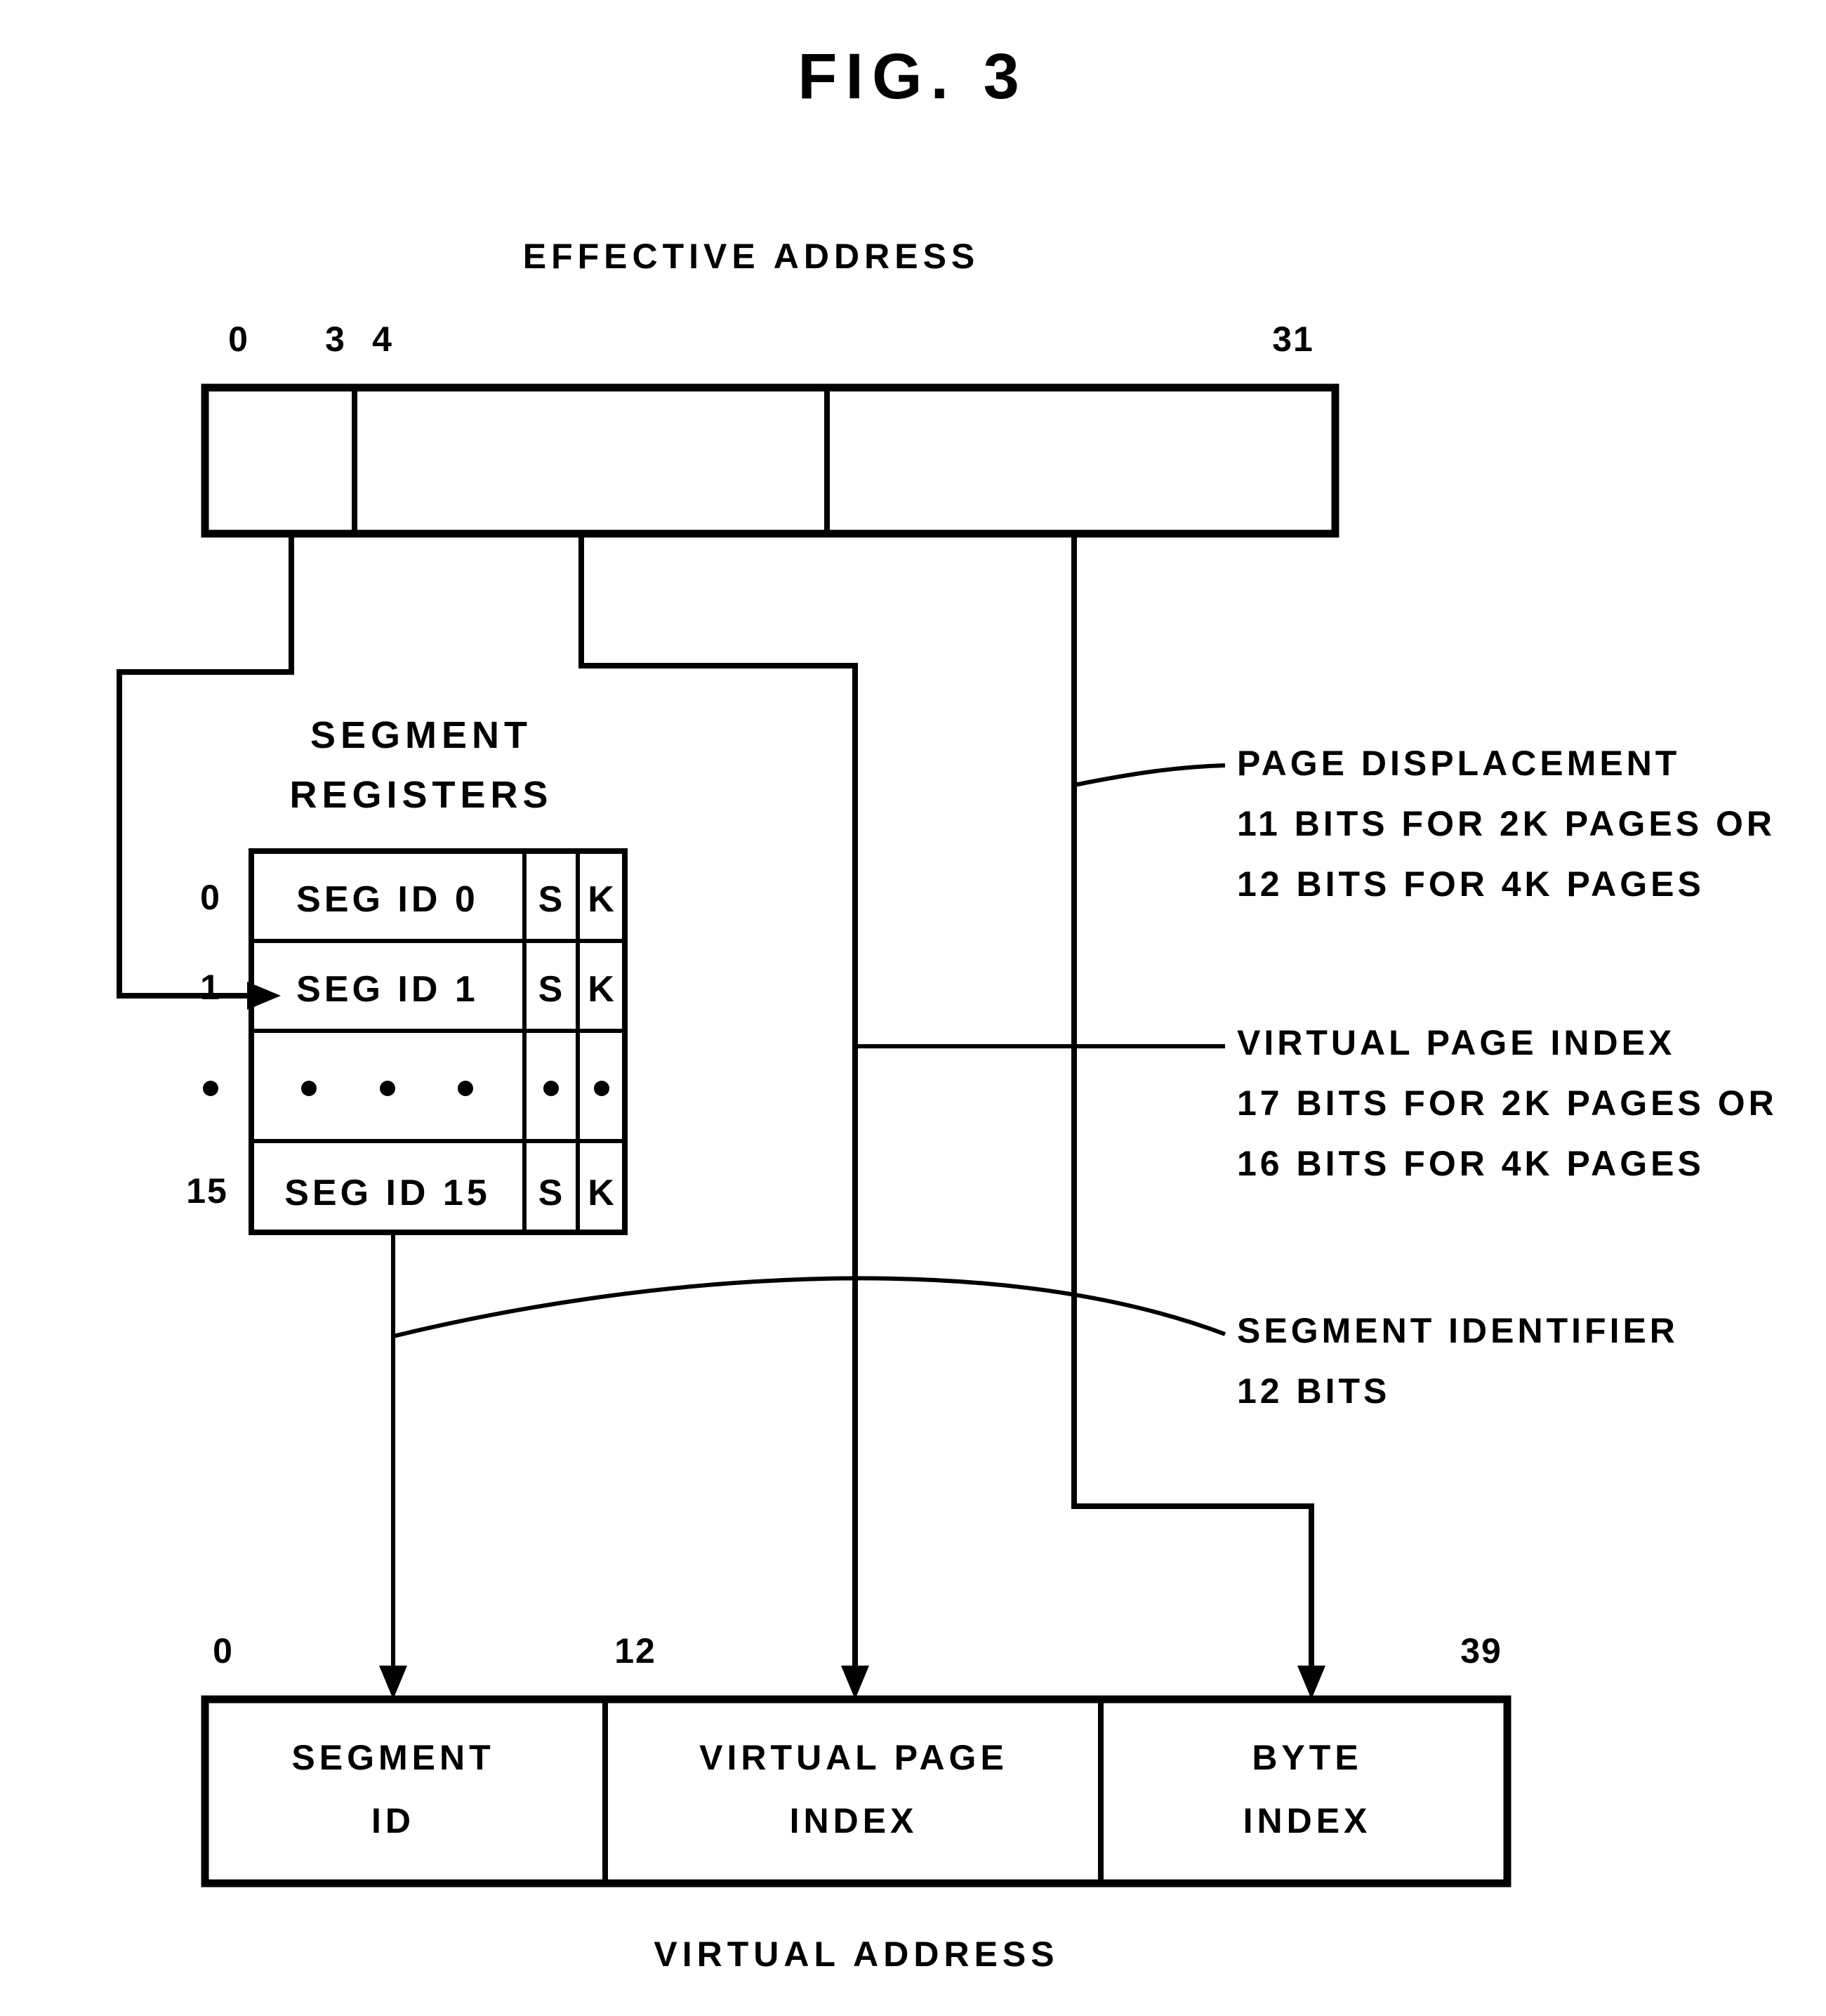 Image resolution: width=1826 pixels, height=2016 pixels. I want to click on va-bar-outline, so click(856, 1791).